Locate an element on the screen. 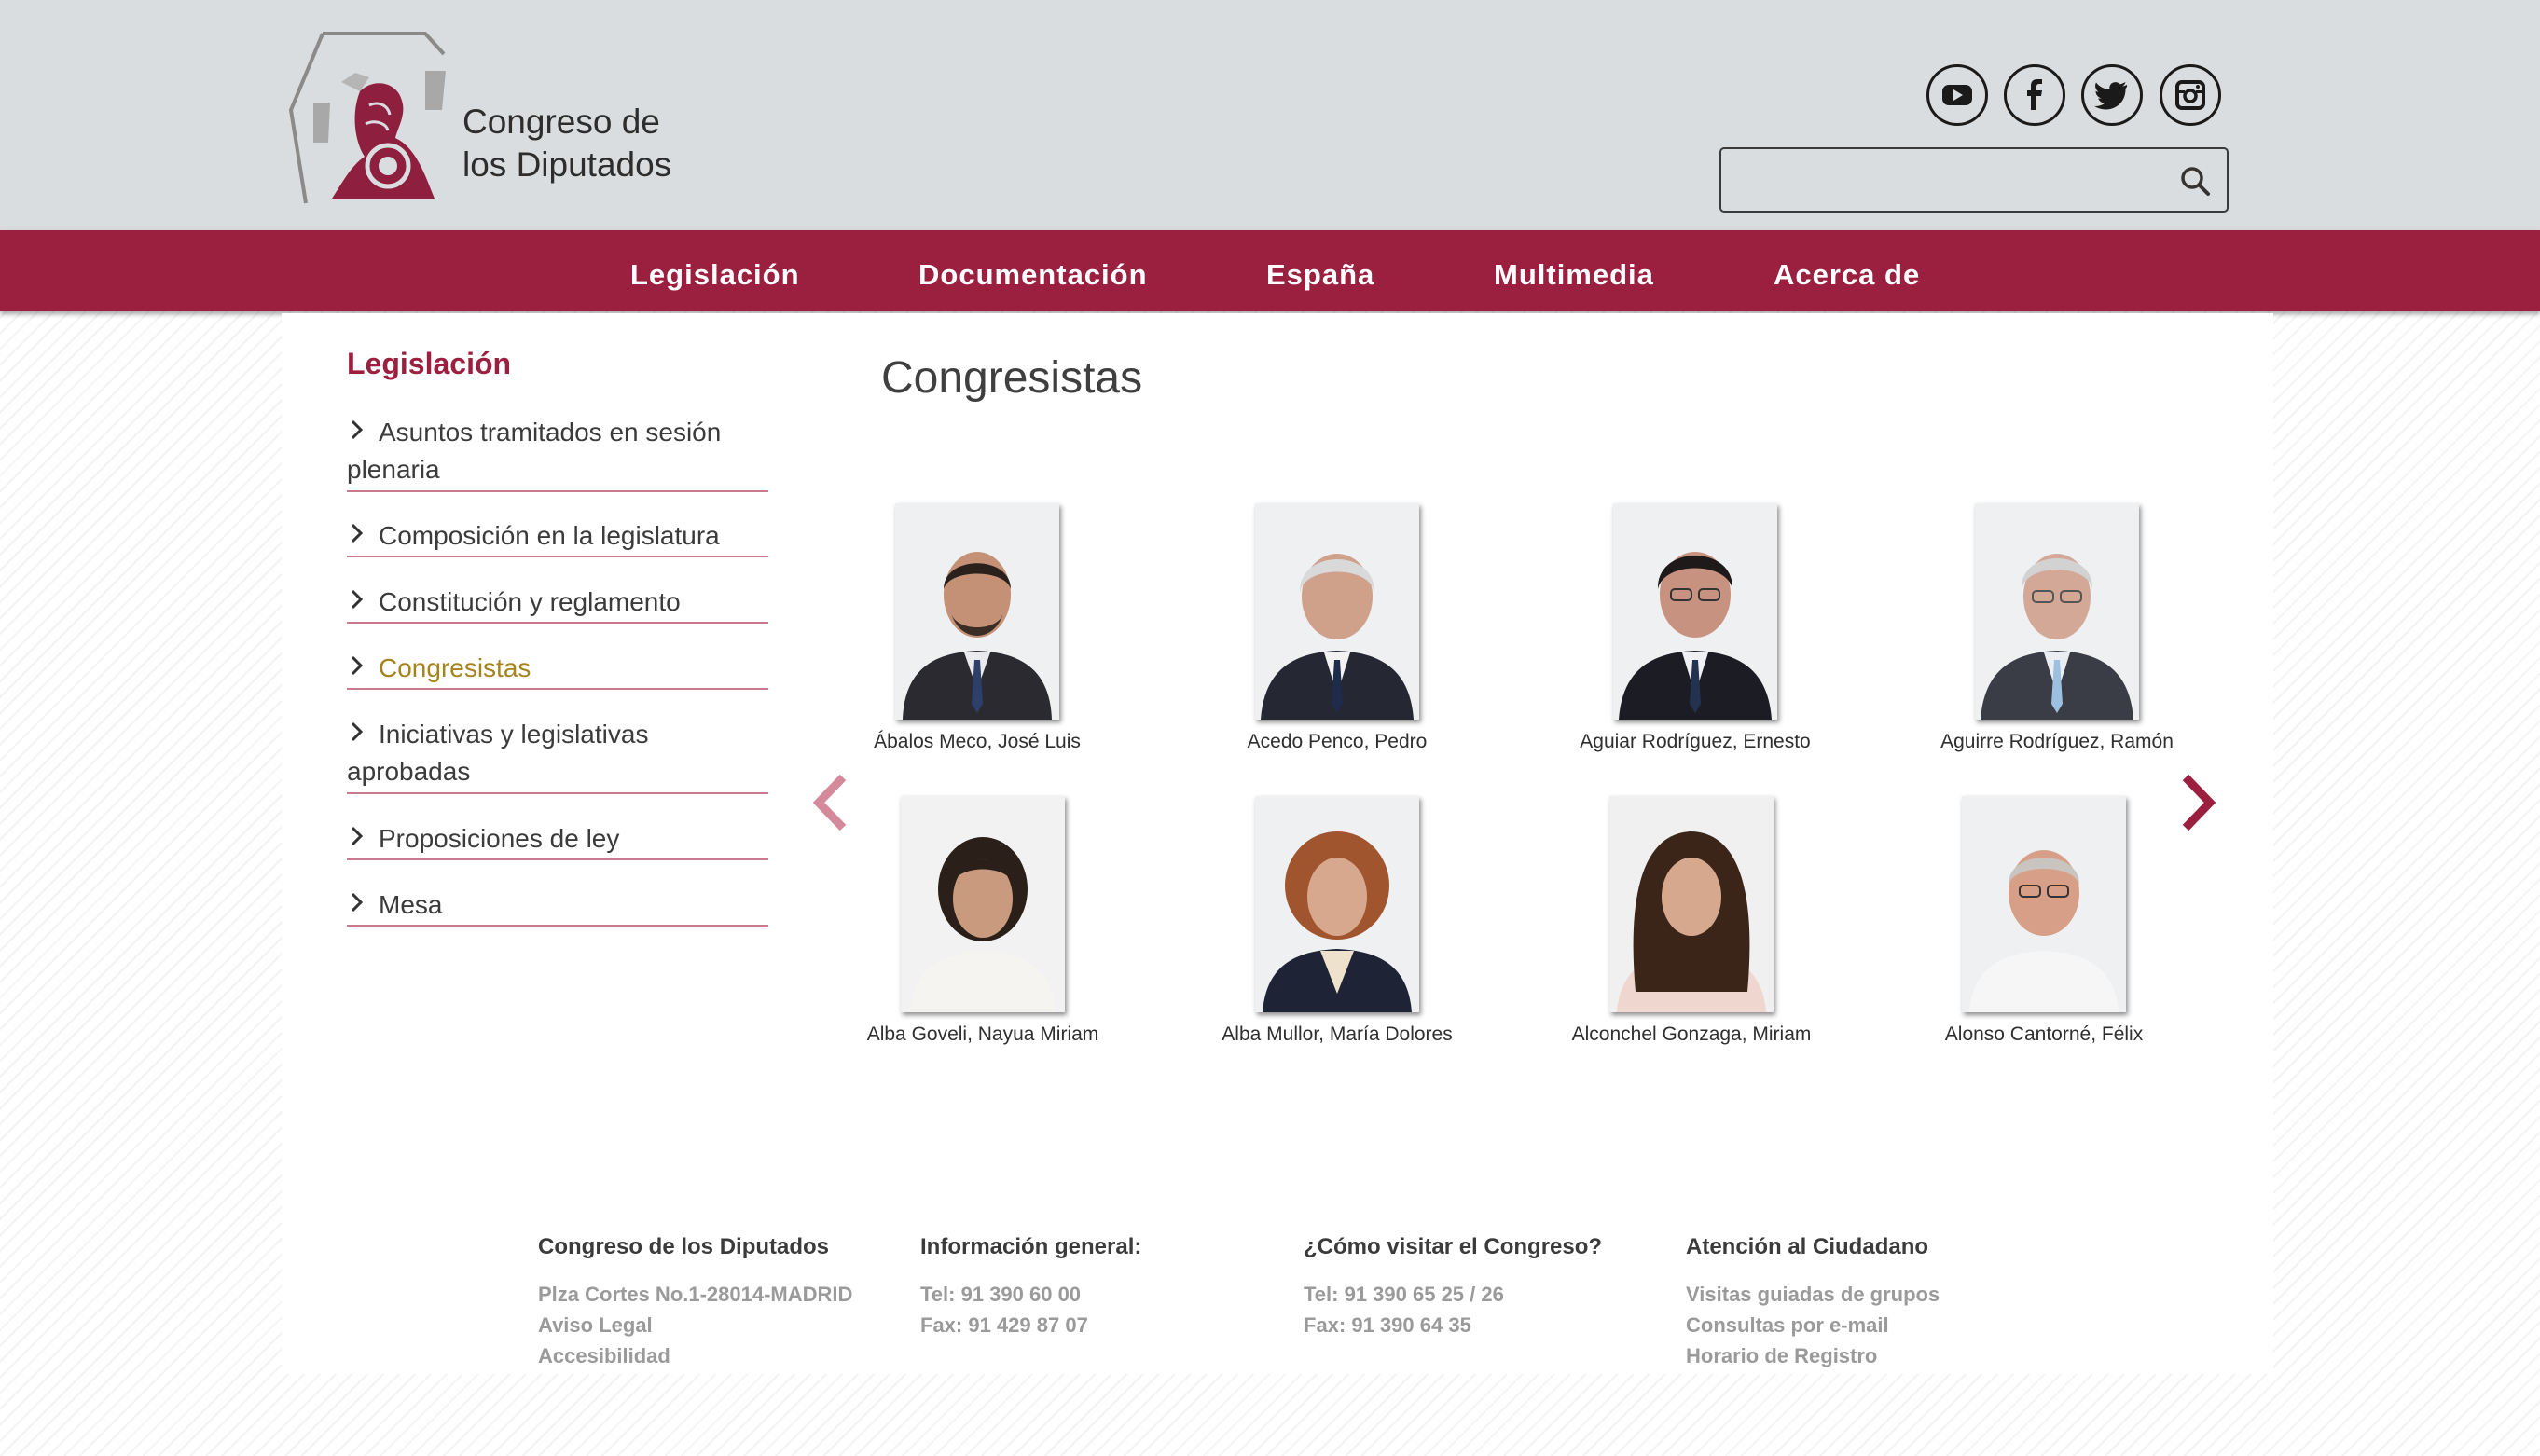  nav-item-legislacion: Legislación is located at coordinates (715, 270).